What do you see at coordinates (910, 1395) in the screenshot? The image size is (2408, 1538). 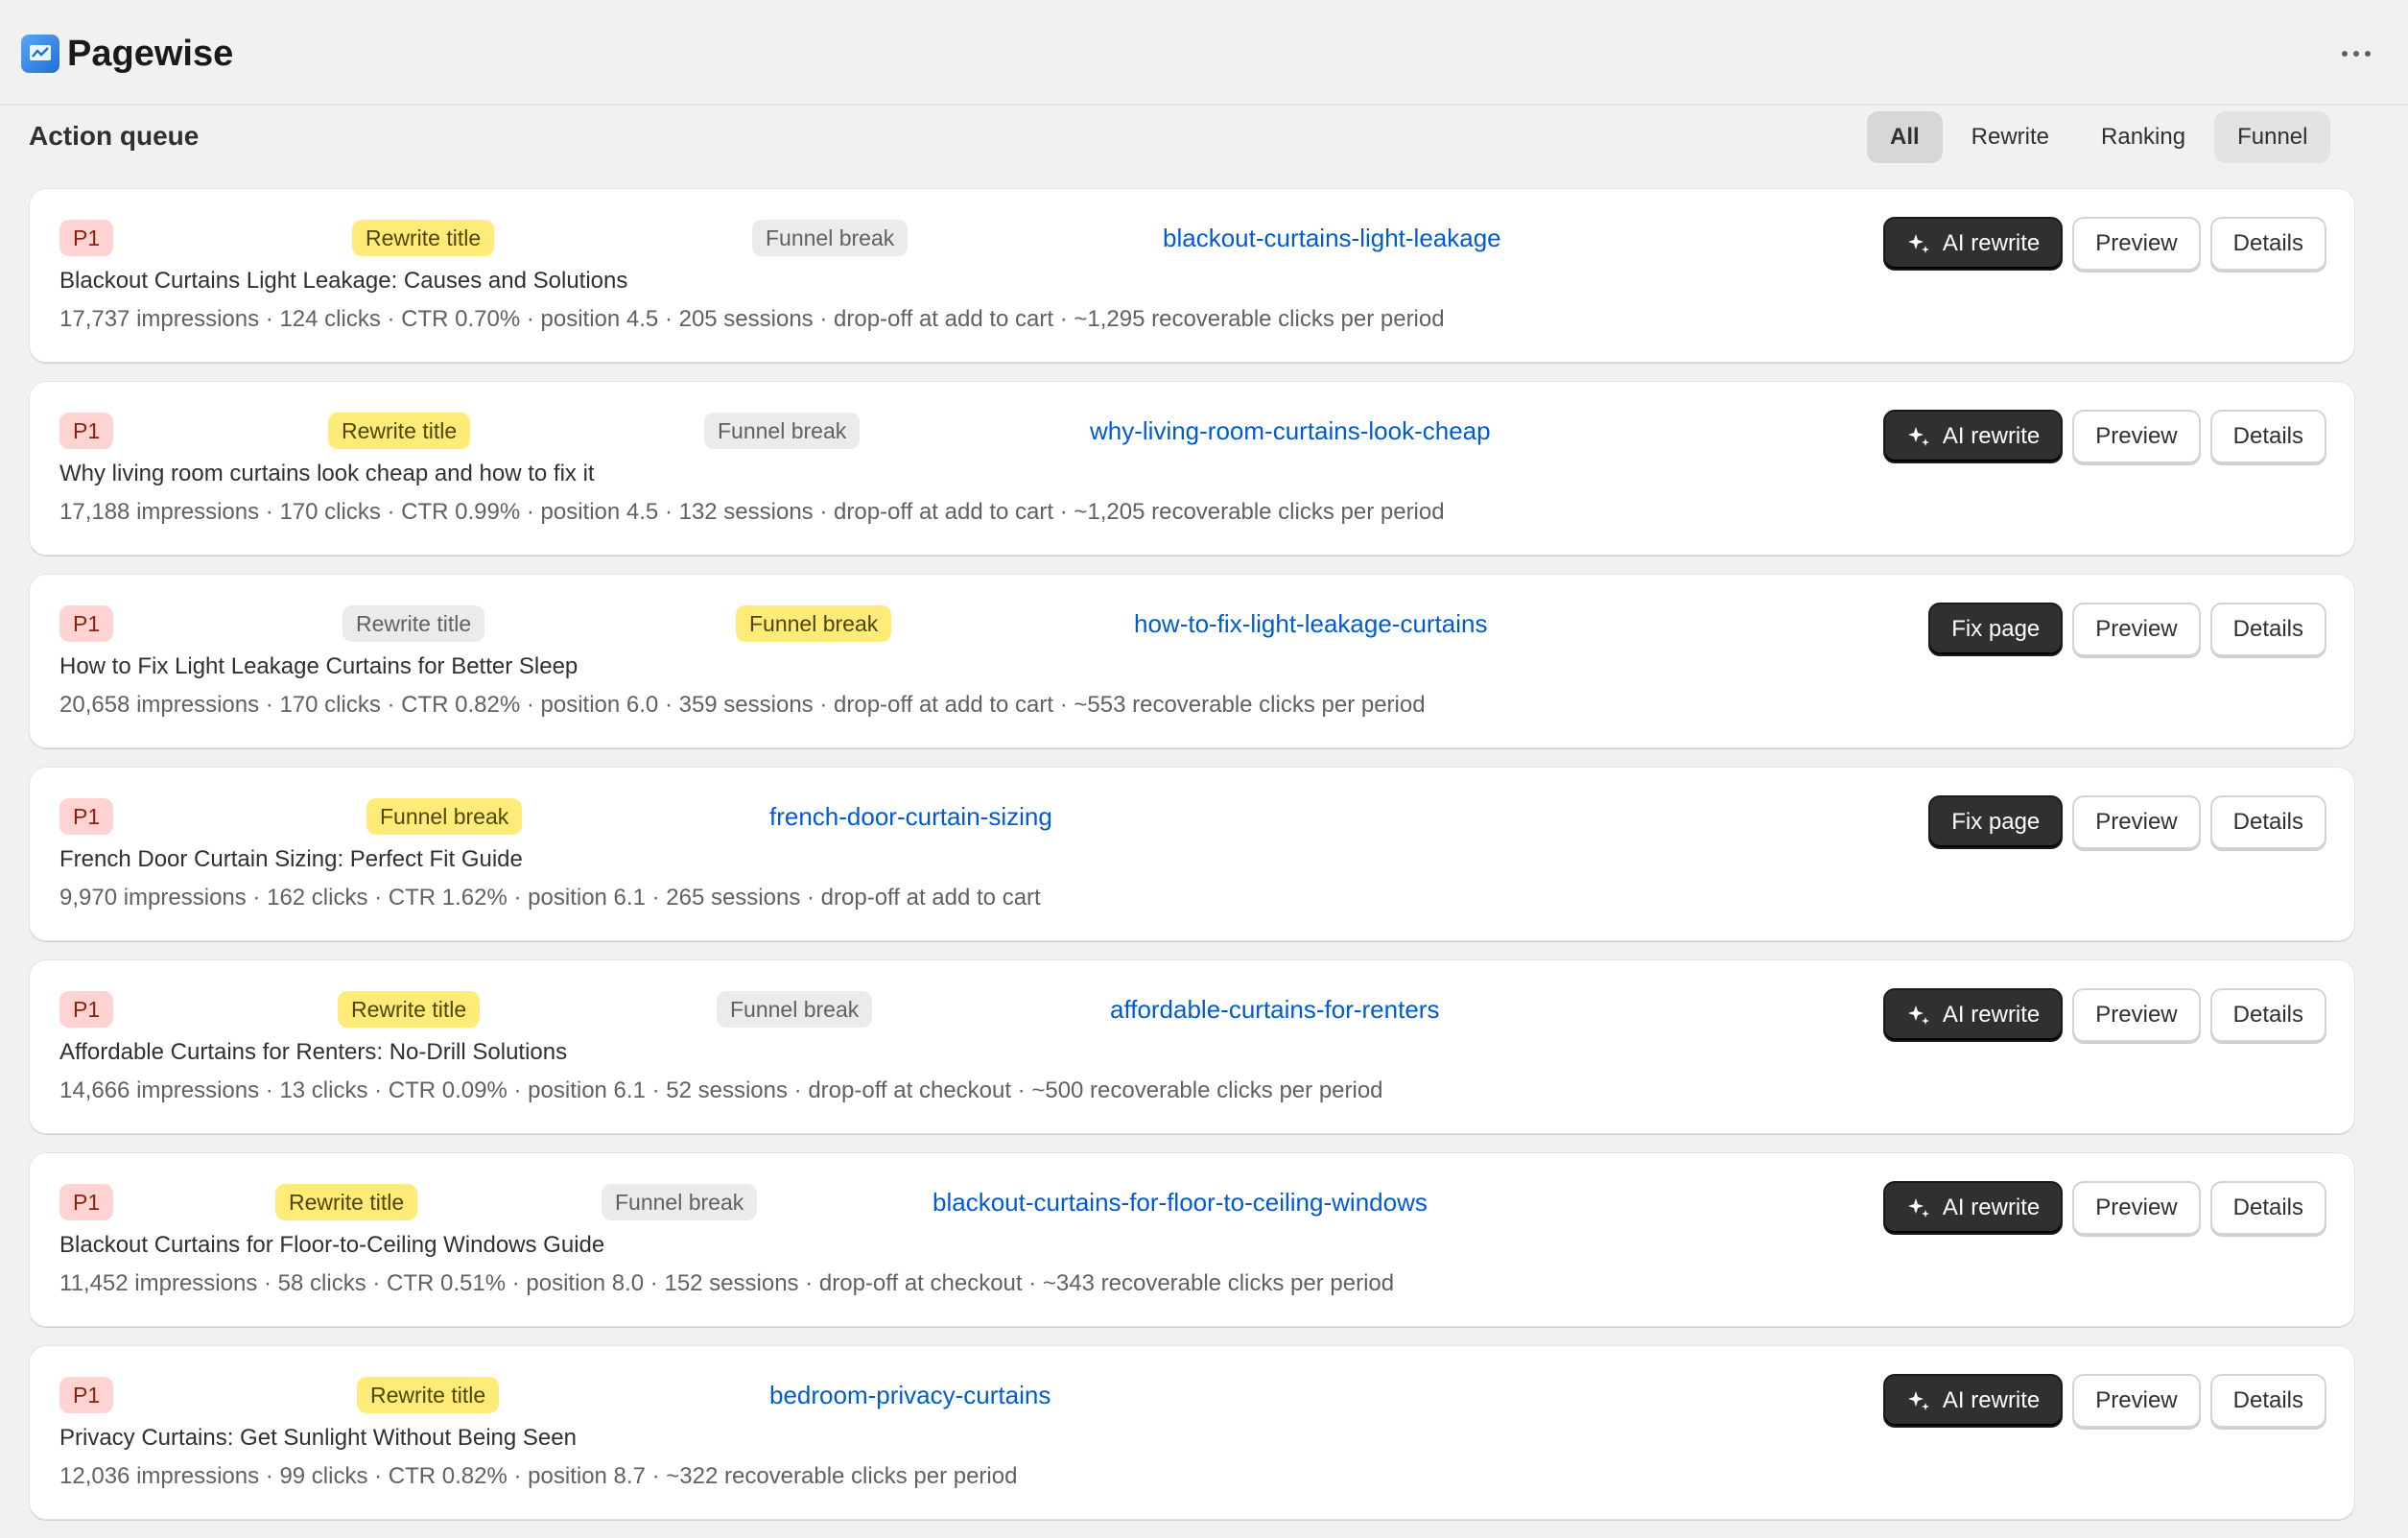 I see `page-slug-link: bedroom-privacy-curtains` at bounding box center [910, 1395].